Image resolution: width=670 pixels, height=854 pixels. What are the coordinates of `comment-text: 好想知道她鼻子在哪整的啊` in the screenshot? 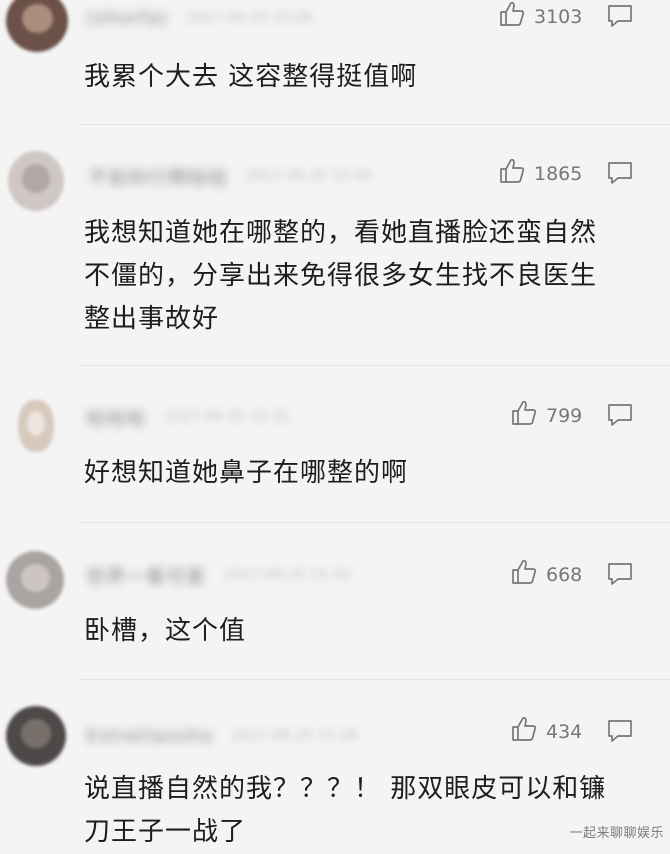 It's located at (364, 473).